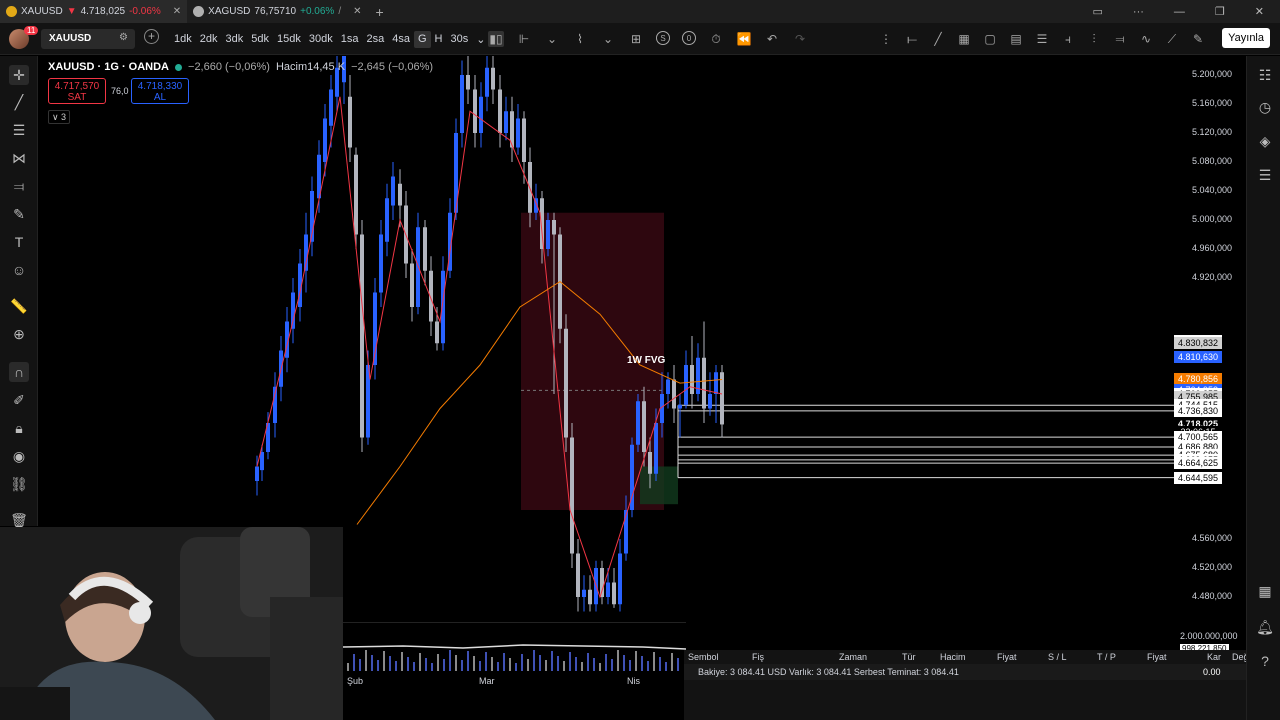 This screenshot has width=1280, height=720. Describe the element at coordinates (151, 36) in the screenshot. I see `compare-symbol-button: +` at that location.